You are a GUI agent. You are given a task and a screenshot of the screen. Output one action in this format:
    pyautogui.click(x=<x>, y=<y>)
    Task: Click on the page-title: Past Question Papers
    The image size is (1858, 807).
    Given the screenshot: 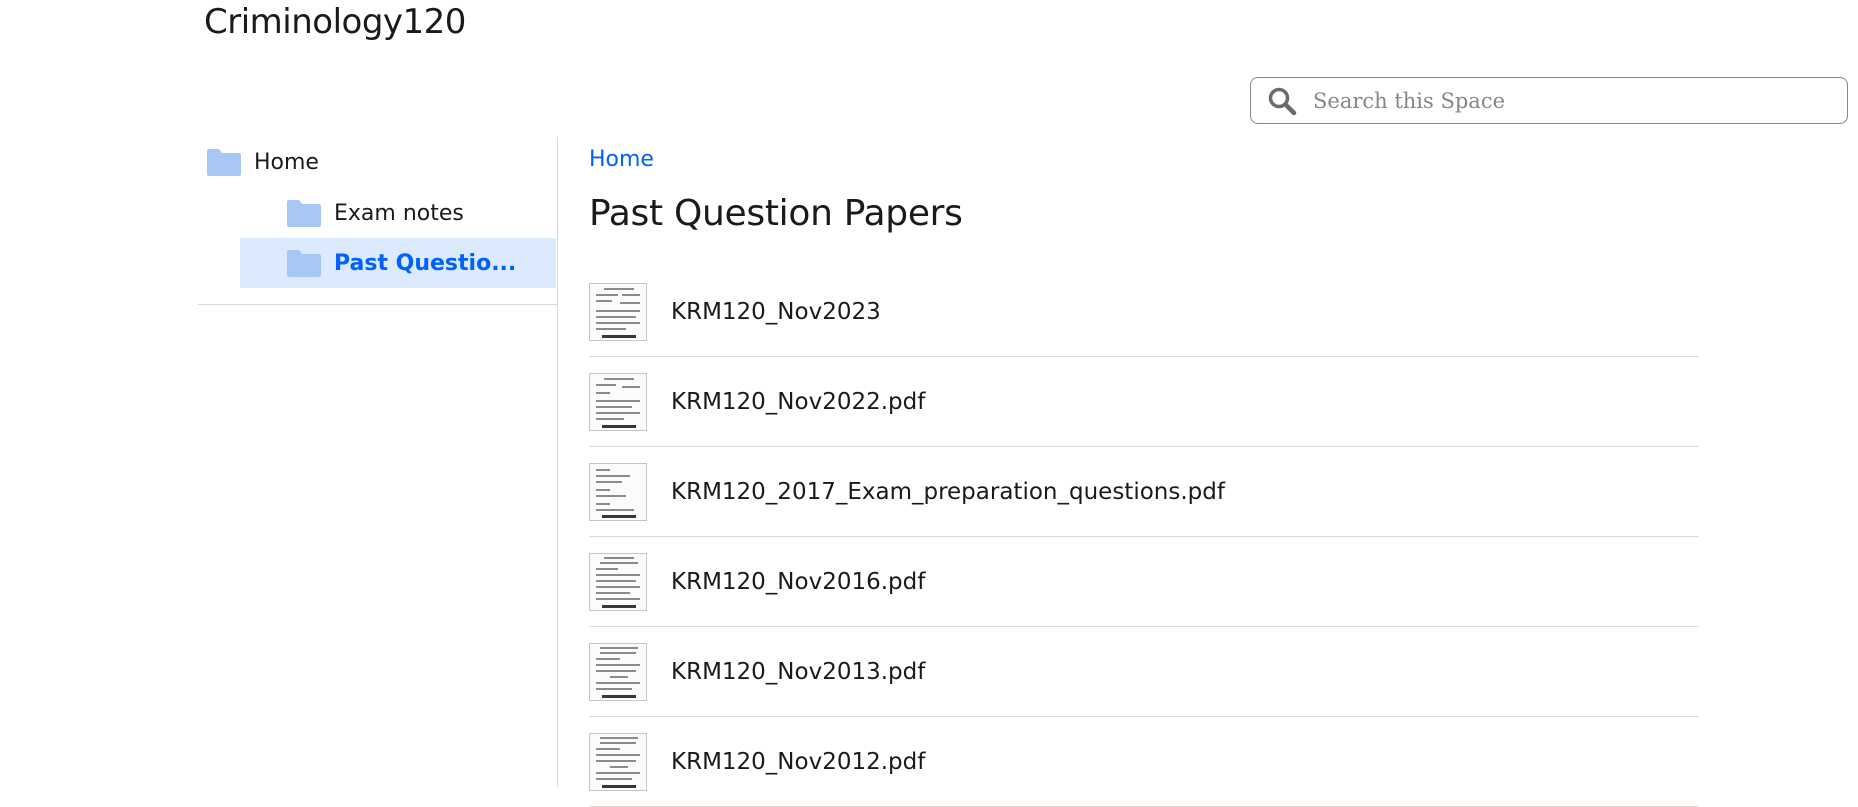 What is the action you would take?
    pyautogui.click(x=776, y=213)
    